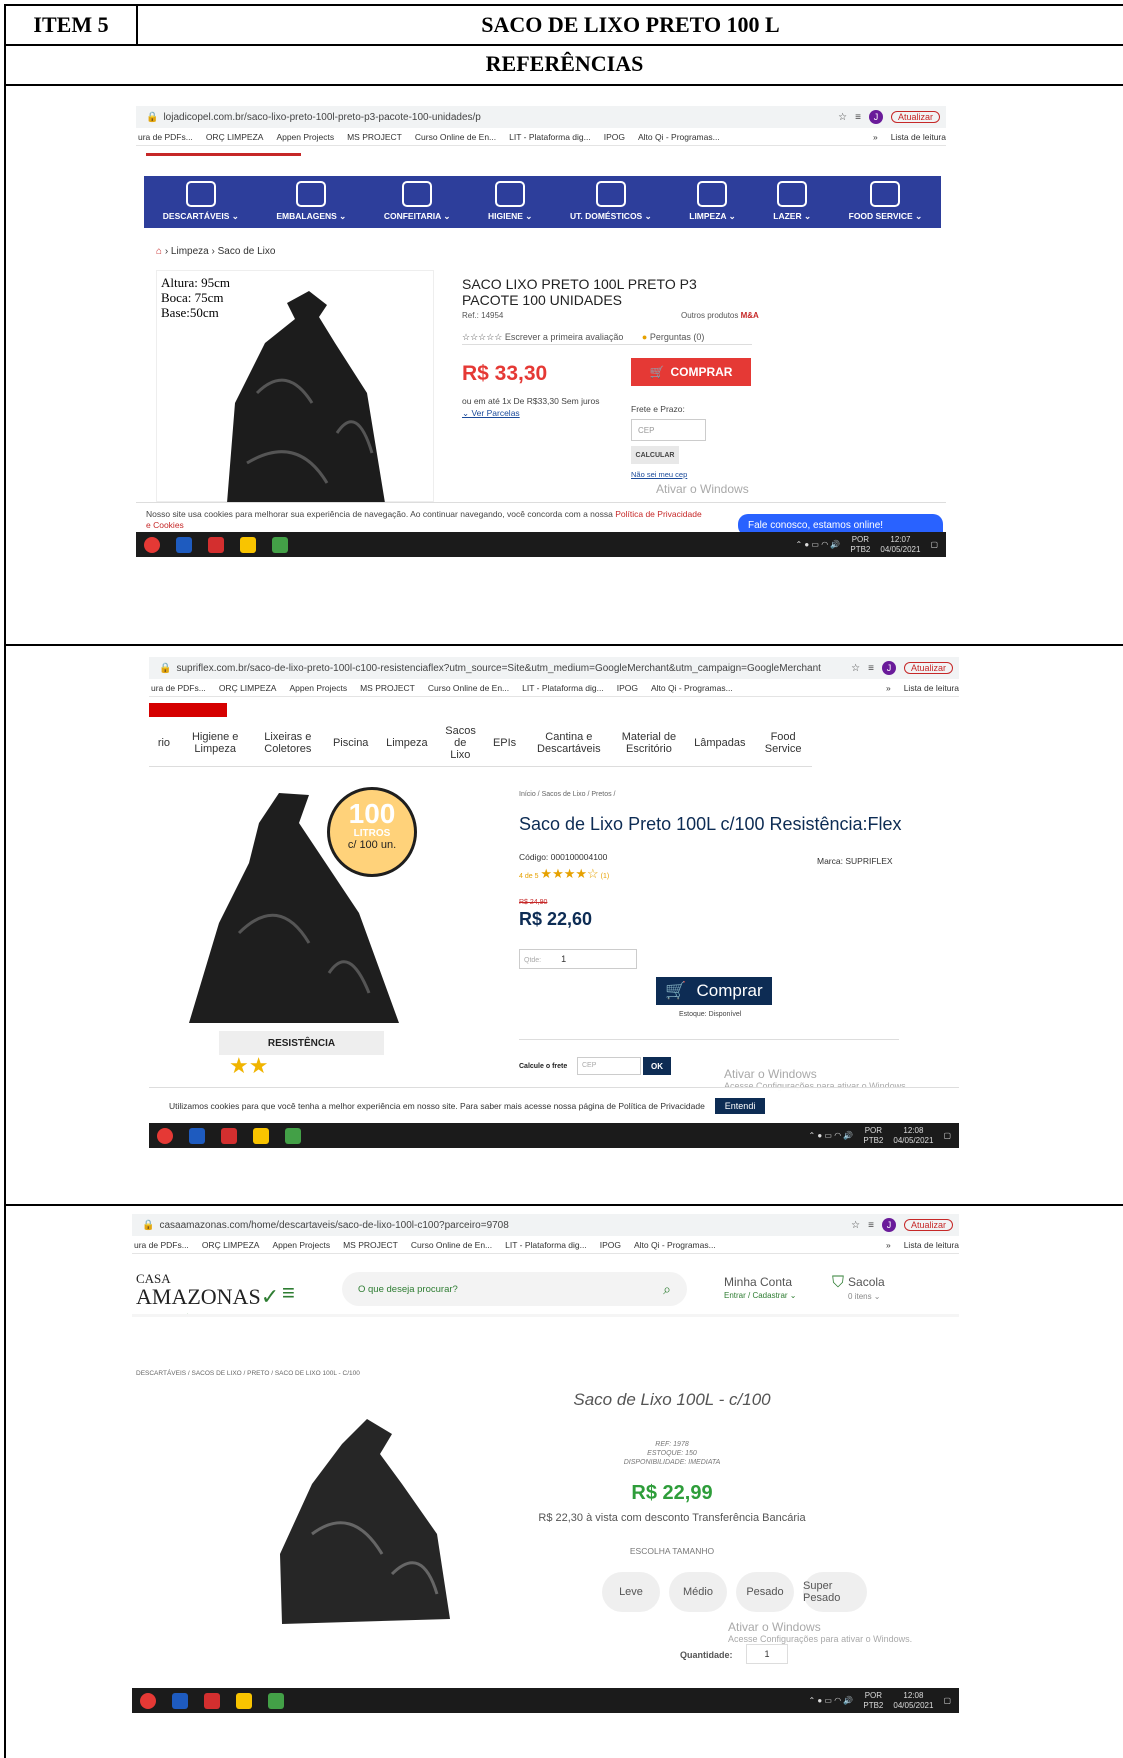  What do you see at coordinates (504, 743) in the screenshot?
I see `nav-item-epis: EPIs` at bounding box center [504, 743].